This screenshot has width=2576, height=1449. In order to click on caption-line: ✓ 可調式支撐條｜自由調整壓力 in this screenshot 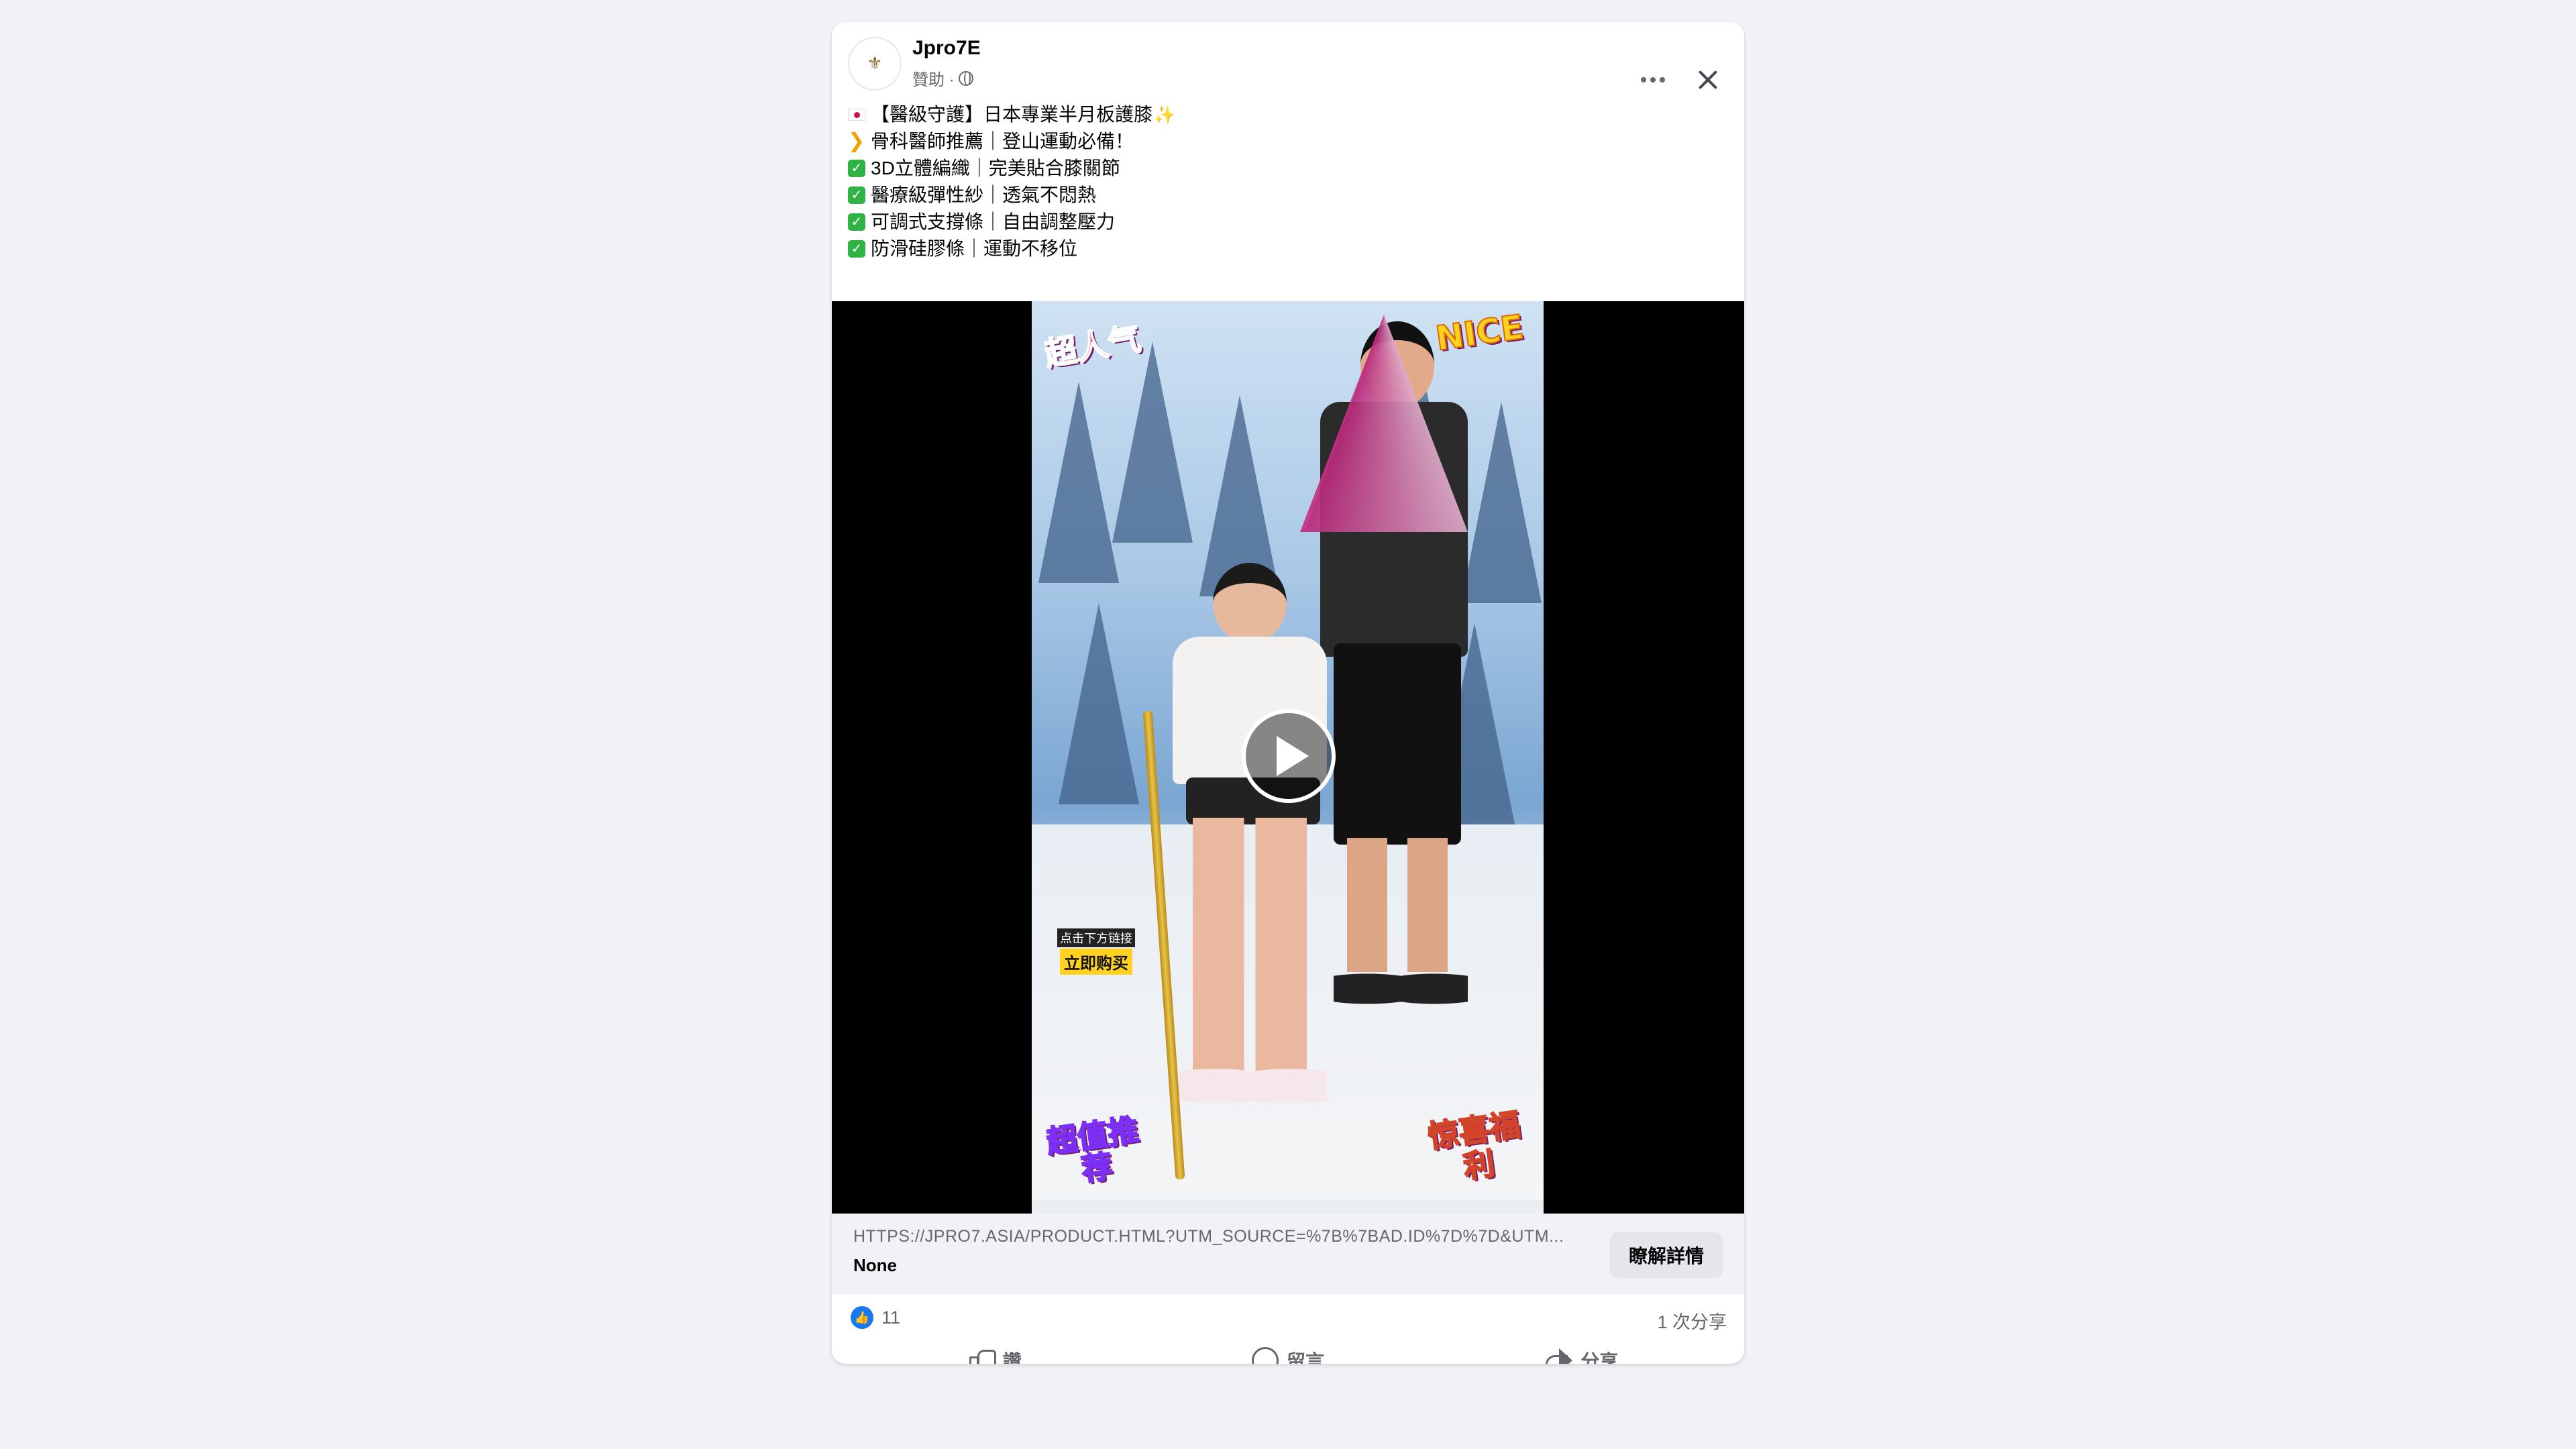, I will do `click(1284, 222)`.